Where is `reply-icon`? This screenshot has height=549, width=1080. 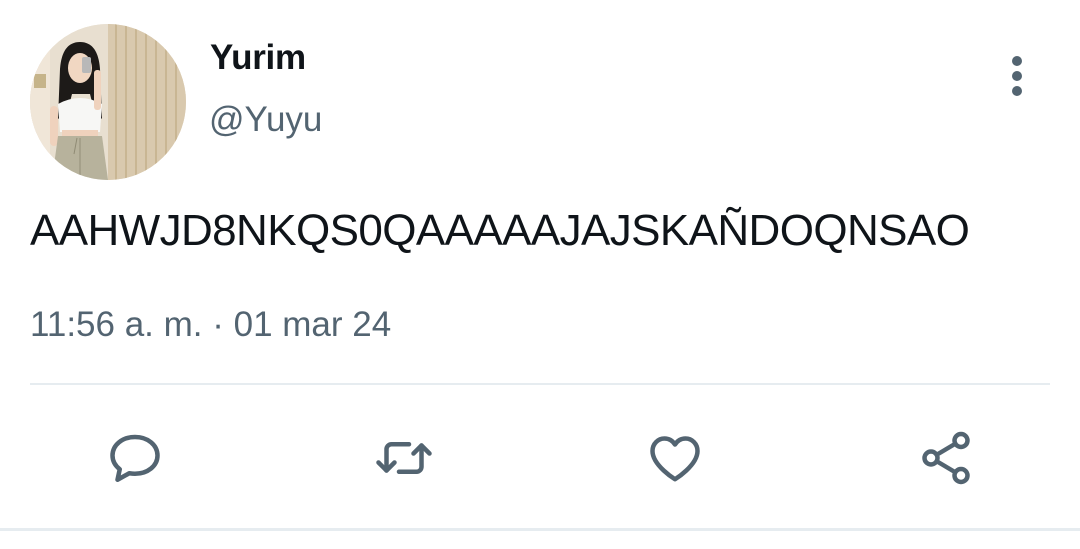 reply-icon is located at coordinates (135, 458).